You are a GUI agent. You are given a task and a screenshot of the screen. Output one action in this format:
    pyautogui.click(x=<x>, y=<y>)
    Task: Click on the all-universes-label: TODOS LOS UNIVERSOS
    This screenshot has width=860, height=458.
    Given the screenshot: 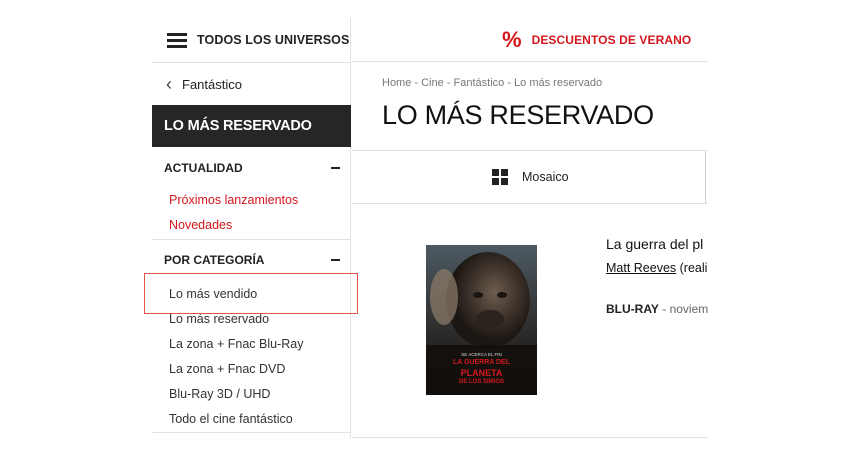 What is the action you would take?
    pyautogui.click(x=273, y=40)
    